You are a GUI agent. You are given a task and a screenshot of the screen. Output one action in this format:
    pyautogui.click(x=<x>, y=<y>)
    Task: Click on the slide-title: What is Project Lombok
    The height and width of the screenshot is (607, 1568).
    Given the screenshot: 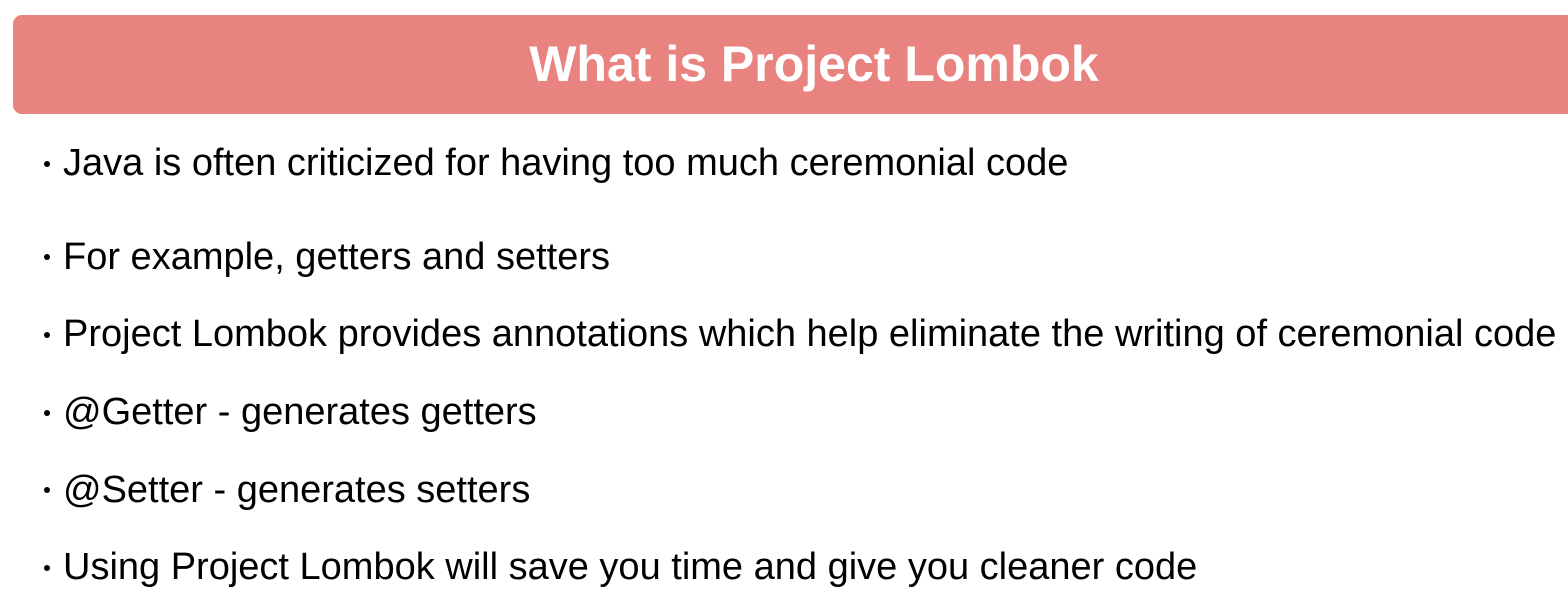 What is the action you would take?
    pyautogui.click(x=814, y=64)
    